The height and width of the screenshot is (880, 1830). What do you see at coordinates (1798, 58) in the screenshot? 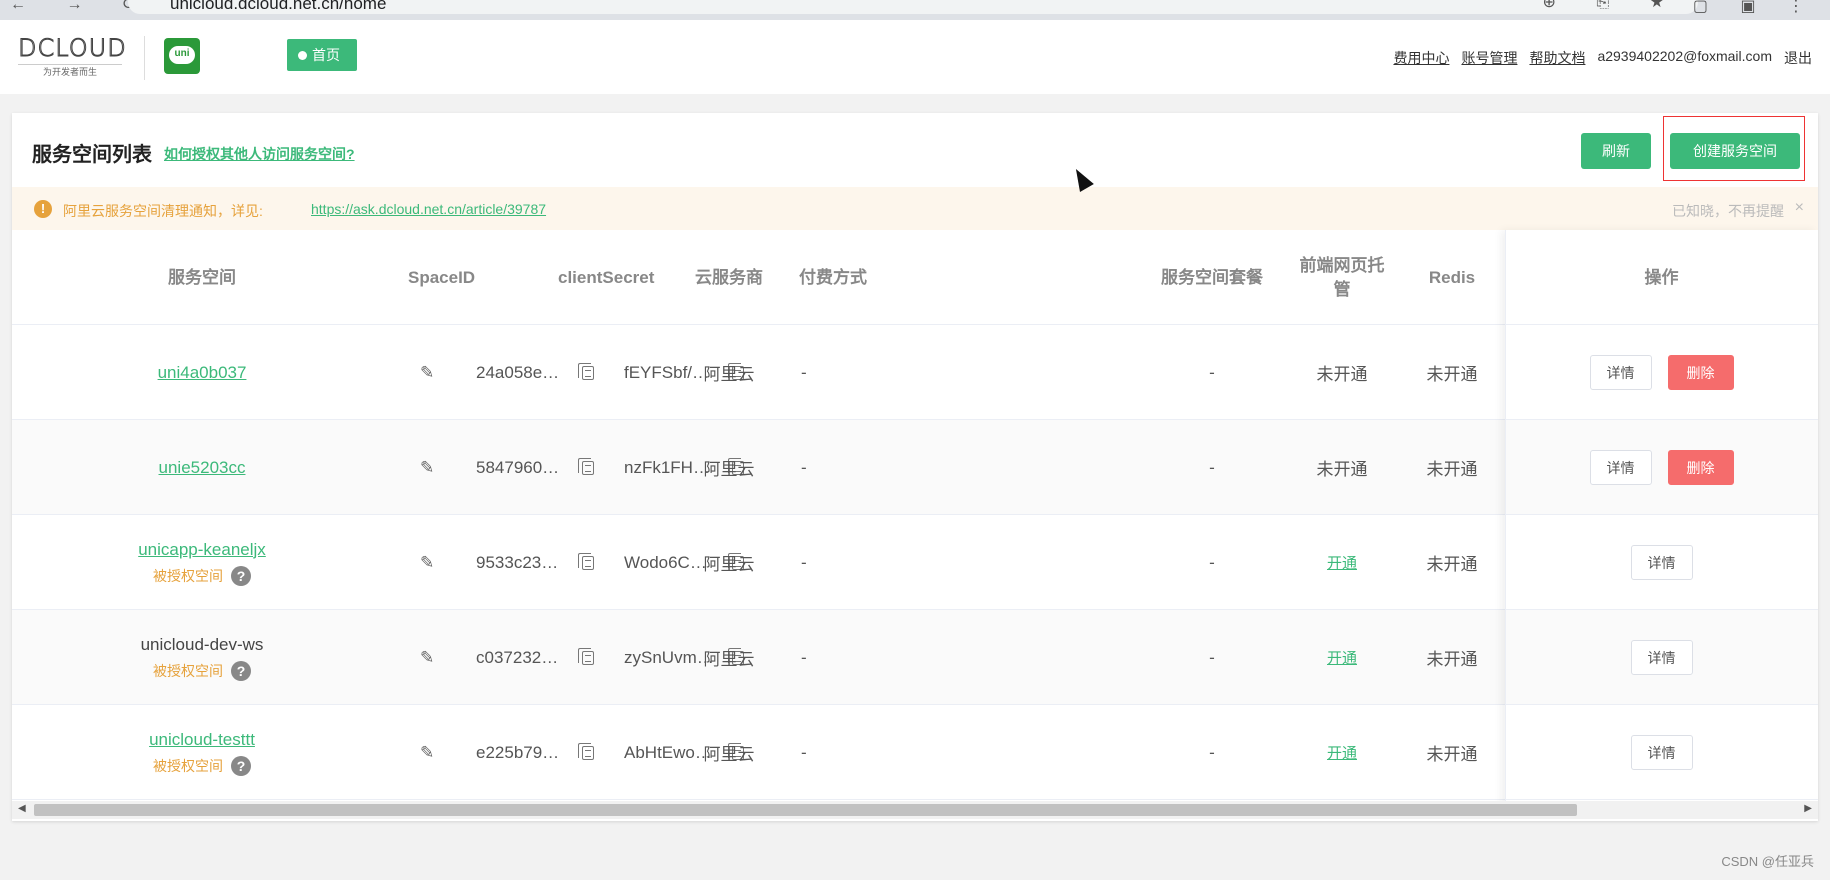
I see `logout-link: 退出` at bounding box center [1798, 58].